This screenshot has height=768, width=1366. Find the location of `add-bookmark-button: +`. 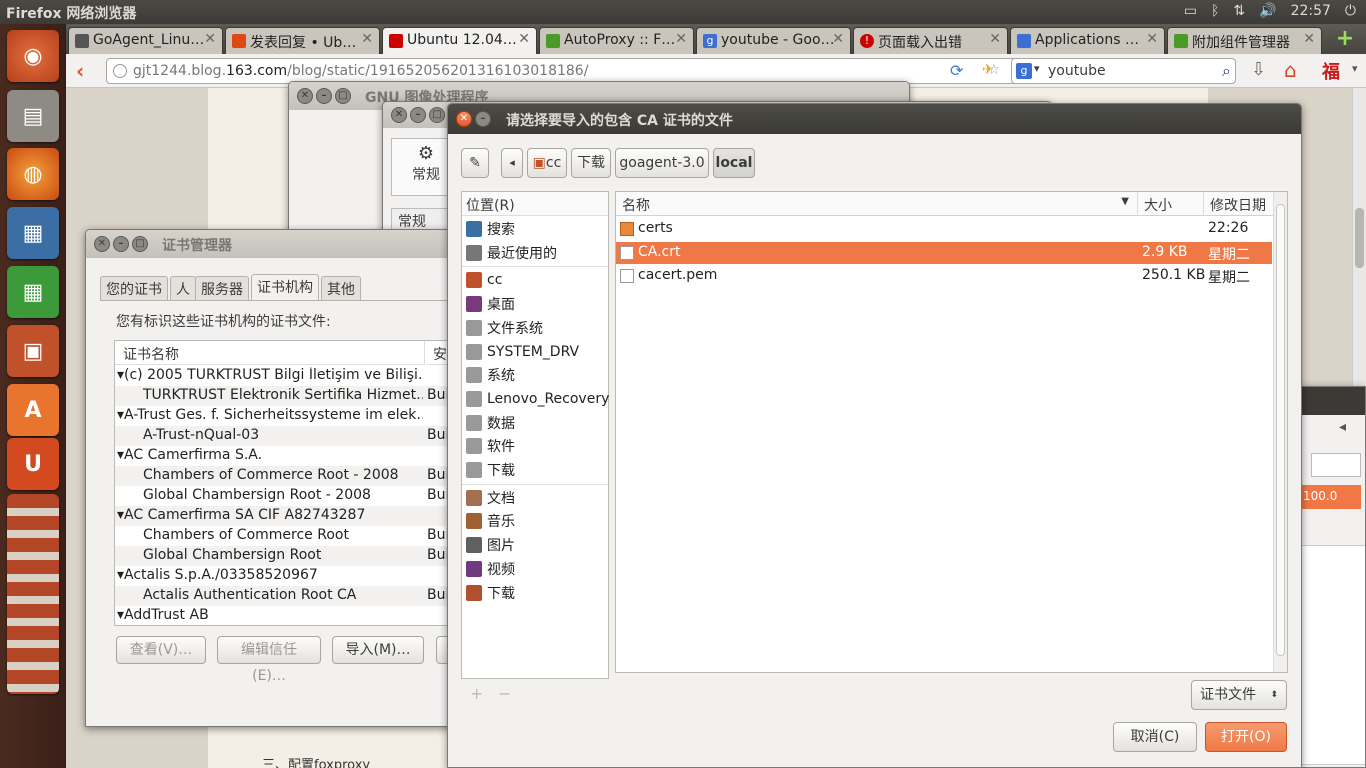

add-bookmark-button: + is located at coordinates (476, 693).